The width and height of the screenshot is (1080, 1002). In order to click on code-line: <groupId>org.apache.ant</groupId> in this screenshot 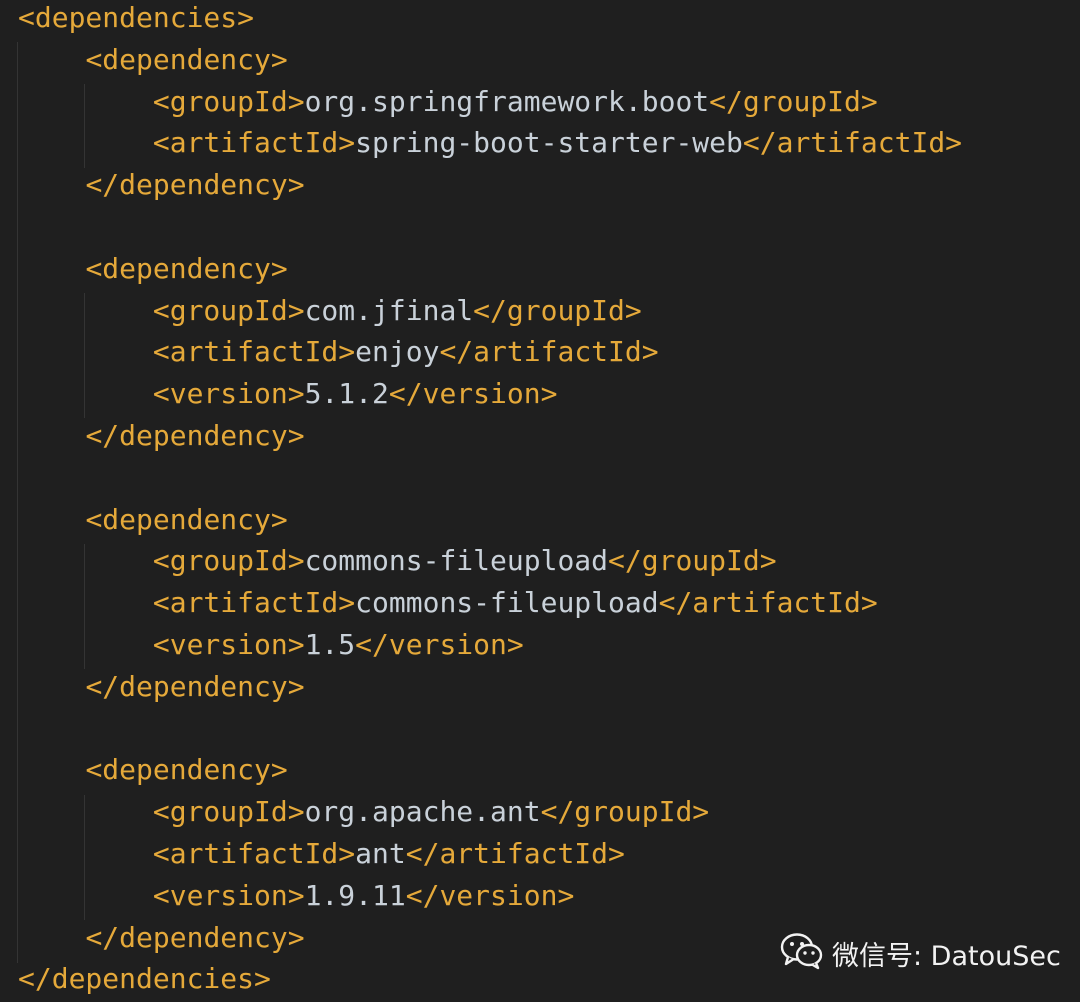, I will do `click(490, 812)`.